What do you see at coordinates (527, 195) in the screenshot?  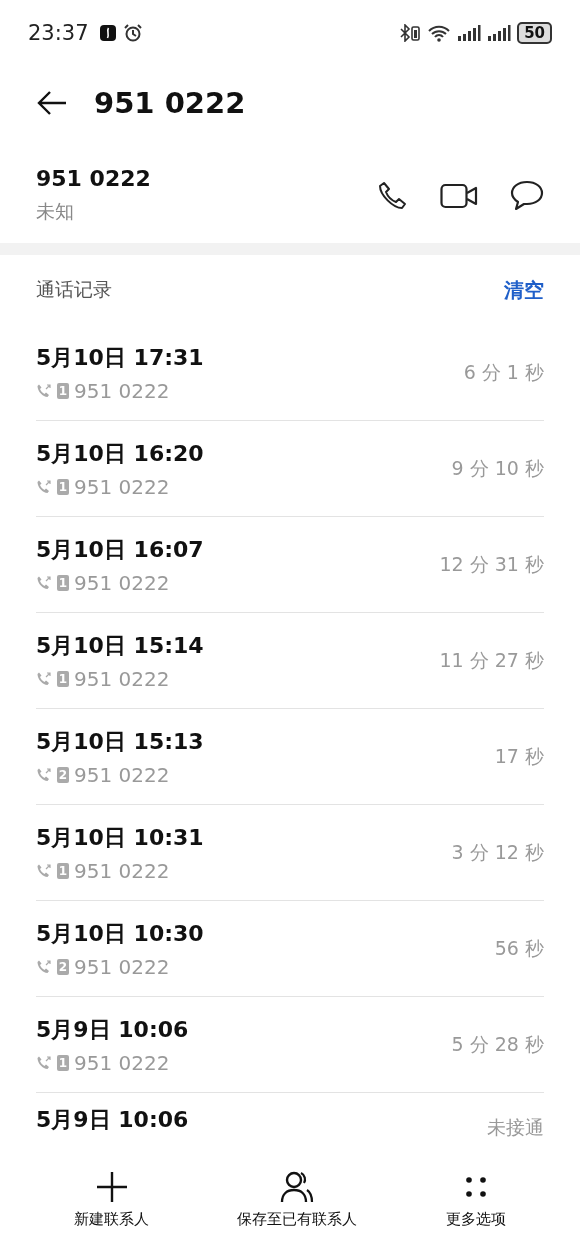 I see `message-icon` at bounding box center [527, 195].